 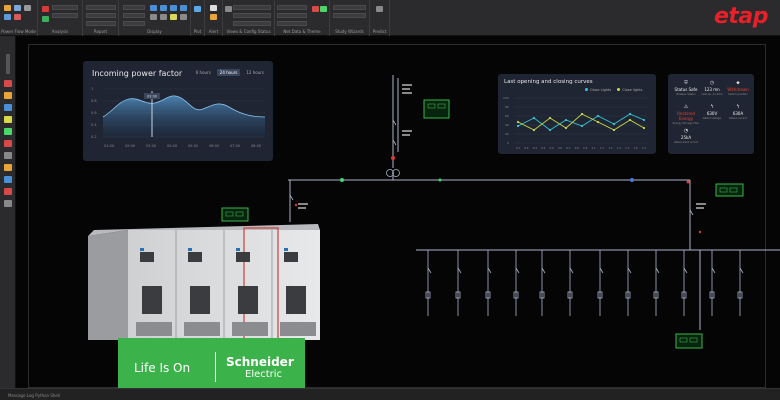 I want to click on x-tick: 1.1, so click(x=594, y=148).